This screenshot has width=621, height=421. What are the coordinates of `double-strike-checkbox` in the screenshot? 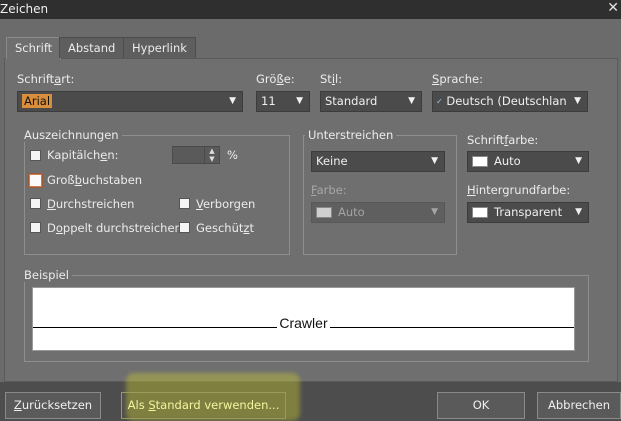 It's located at (35, 227).